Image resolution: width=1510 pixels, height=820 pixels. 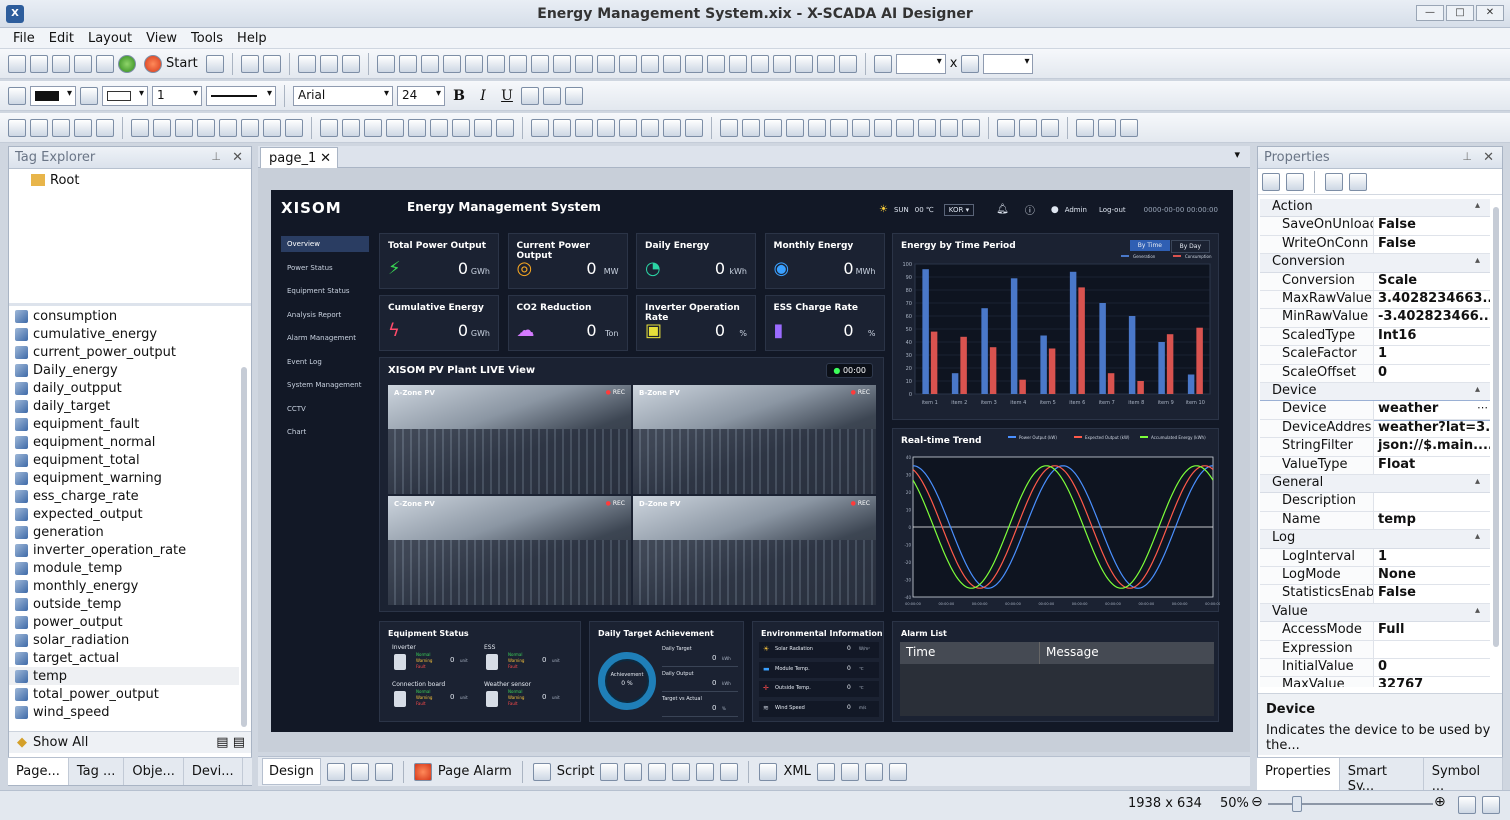 What do you see at coordinates (124, 532) in the screenshot?
I see `tag-item-generation: generation` at bounding box center [124, 532].